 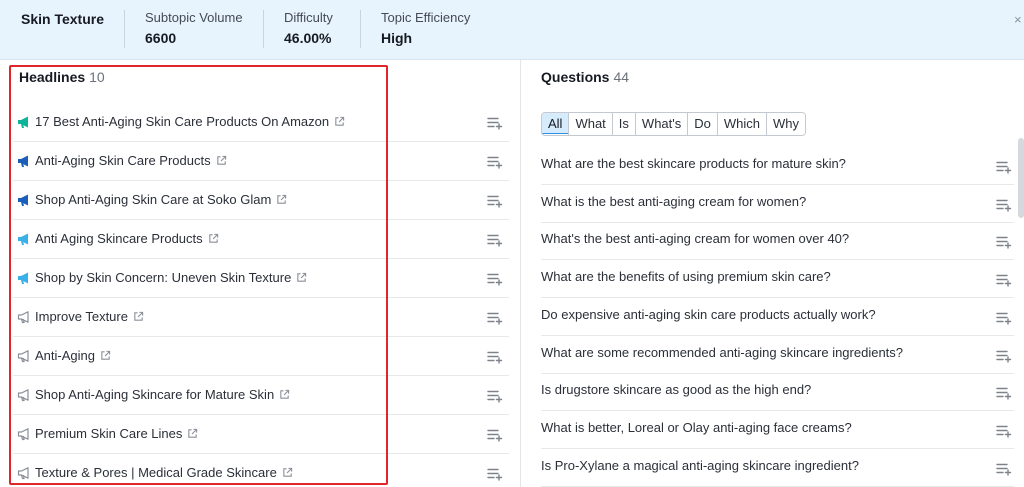 I want to click on headline-row: Anti-Aging, so click(x=261, y=356).